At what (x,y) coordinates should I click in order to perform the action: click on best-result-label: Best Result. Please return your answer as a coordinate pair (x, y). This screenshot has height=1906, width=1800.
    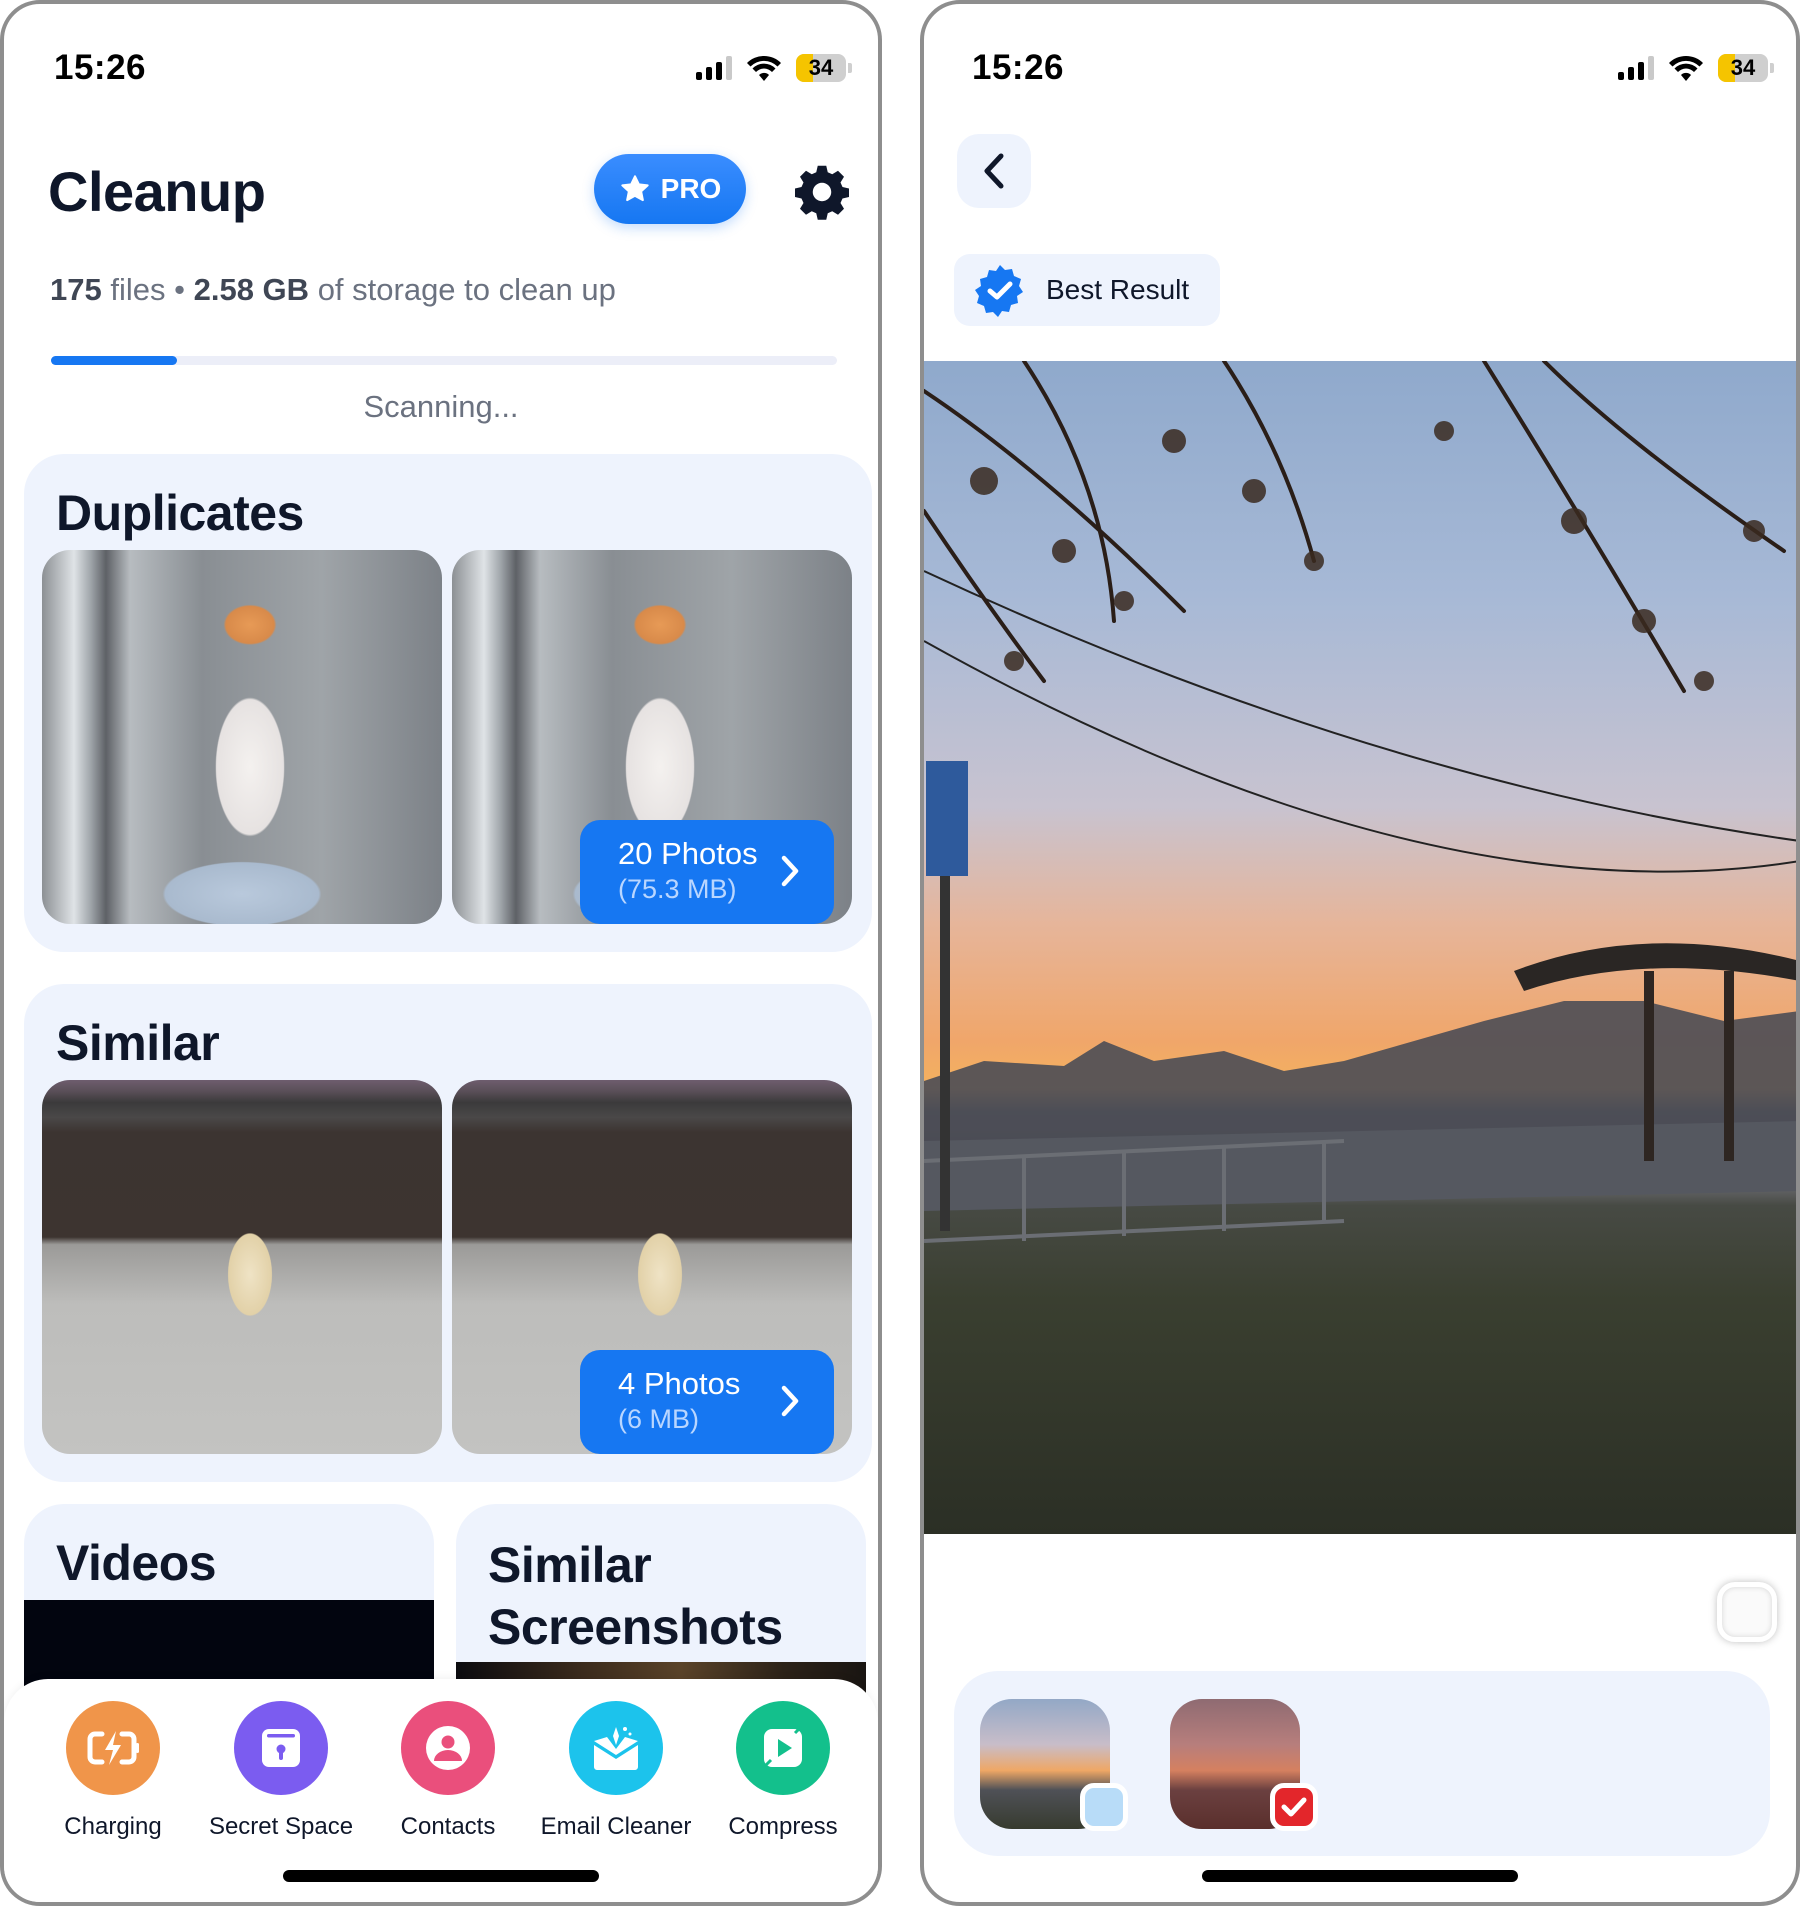
    Looking at the image, I should click on (1118, 289).